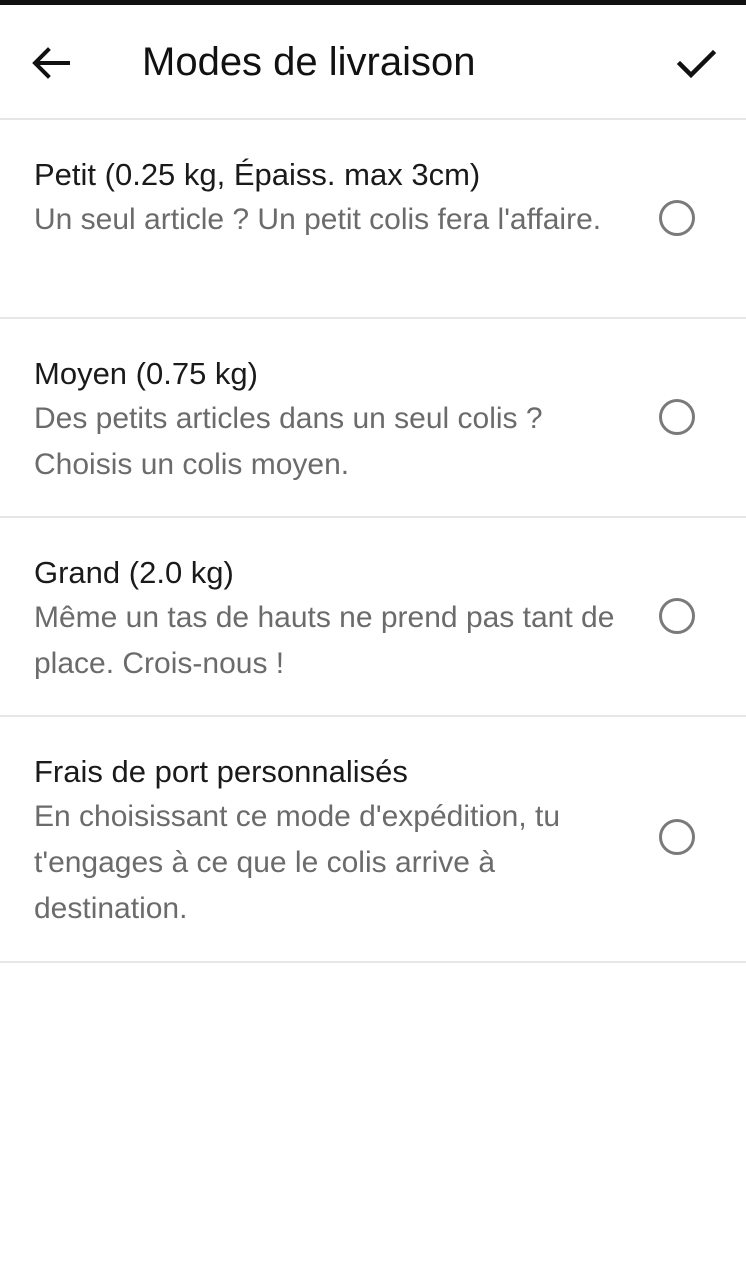  Describe the element at coordinates (257, 174) in the screenshot. I see `option-title: Petit (0.25 kg, Épaiss. max 3cm)` at that location.